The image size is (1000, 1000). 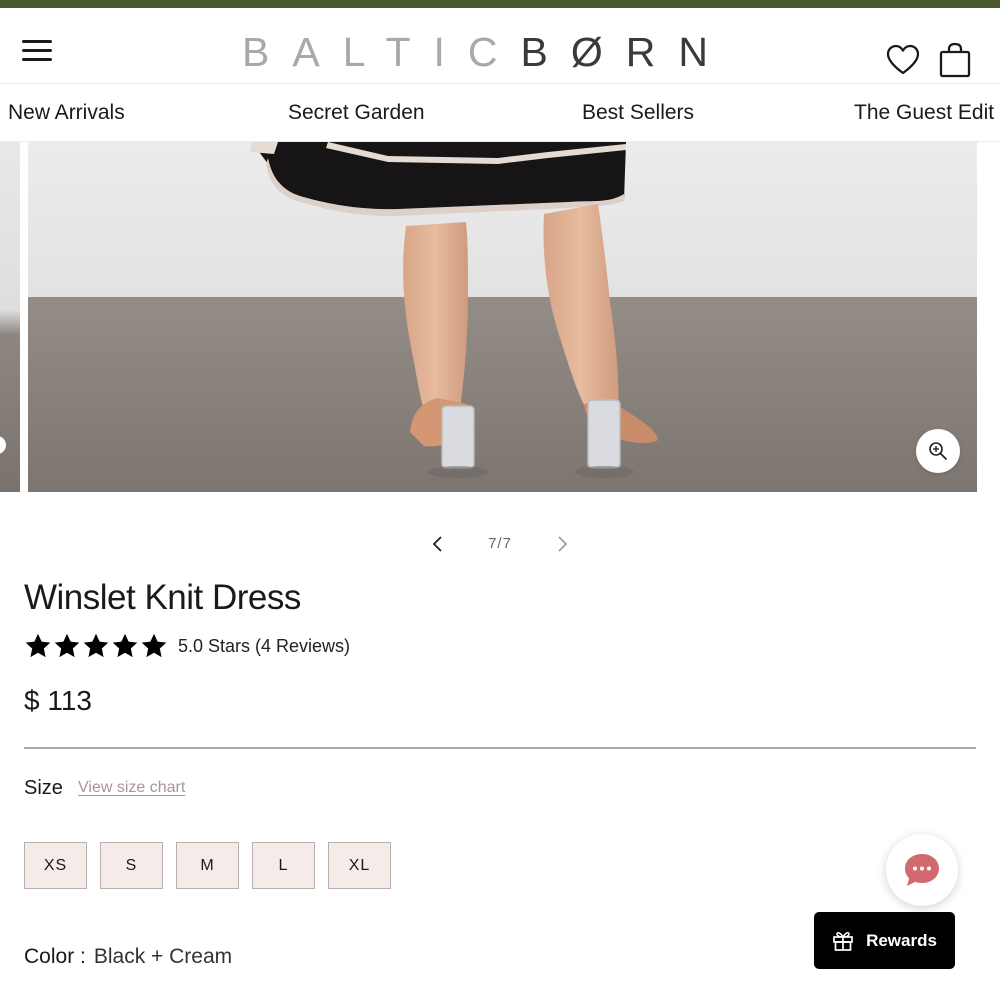 I want to click on size-chart-link: View size chart, so click(x=131, y=788).